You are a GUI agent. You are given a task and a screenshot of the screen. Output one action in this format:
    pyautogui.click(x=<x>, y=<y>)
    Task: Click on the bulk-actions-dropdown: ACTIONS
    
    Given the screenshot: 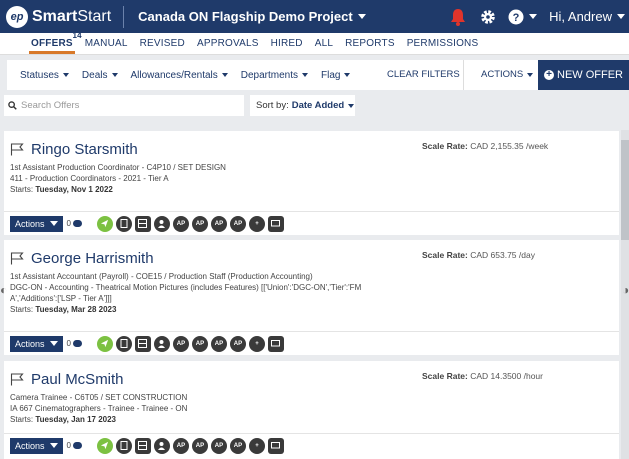 What is the action you would take?
    pyautogui.click(x=507, y=74)
    